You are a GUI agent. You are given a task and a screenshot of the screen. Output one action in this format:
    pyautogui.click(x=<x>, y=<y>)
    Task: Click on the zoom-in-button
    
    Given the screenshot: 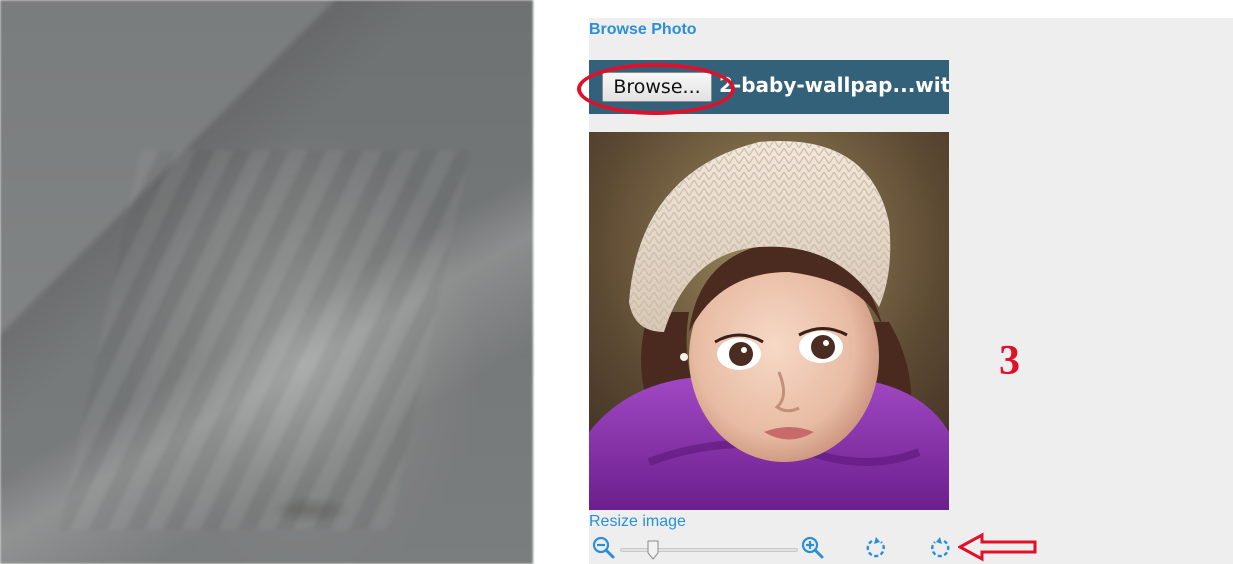 What is the action you would take?
    pyautogui.click(x=813, y=550)
    